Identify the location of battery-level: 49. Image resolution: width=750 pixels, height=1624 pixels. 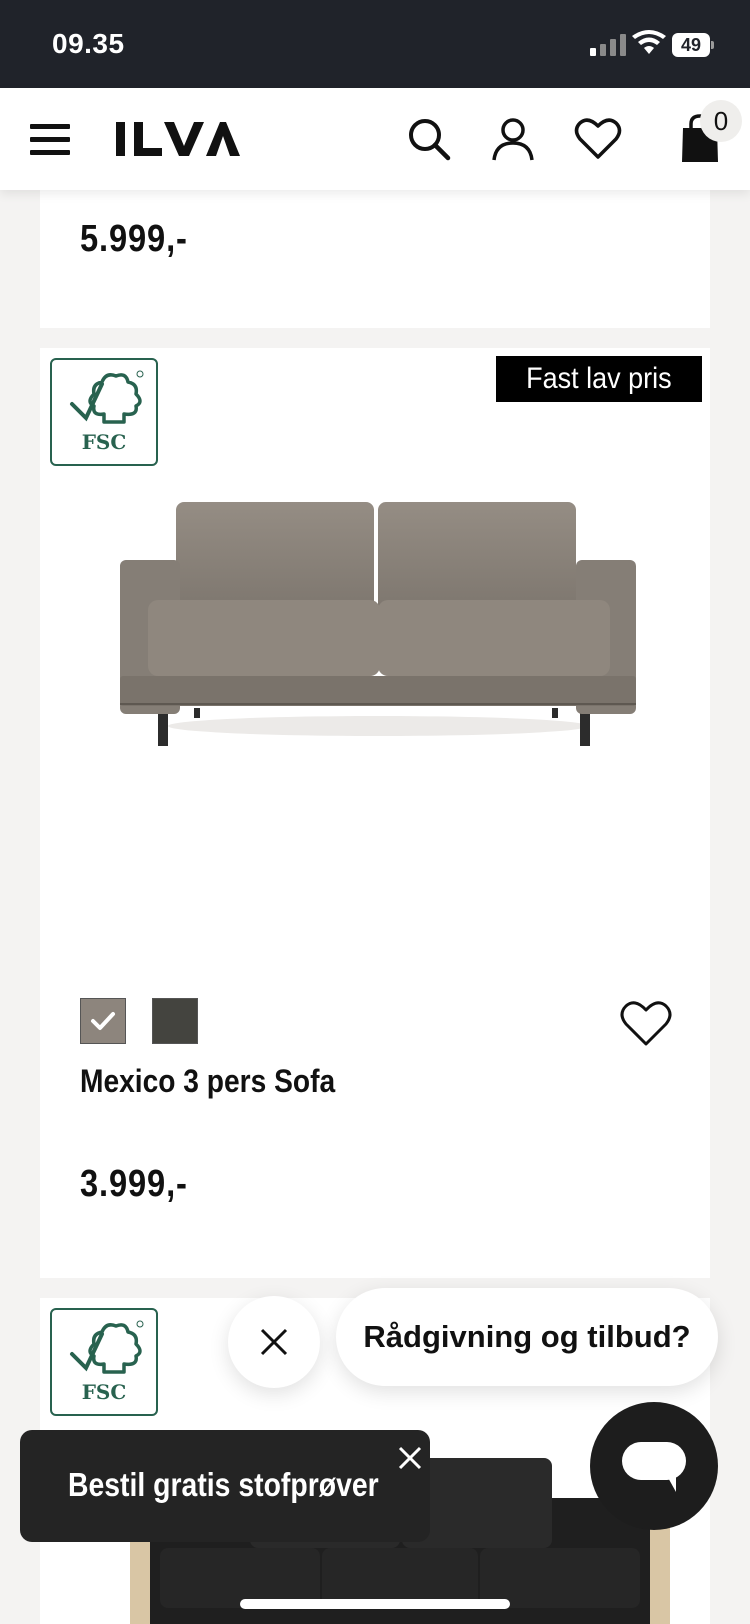
(691, 45).